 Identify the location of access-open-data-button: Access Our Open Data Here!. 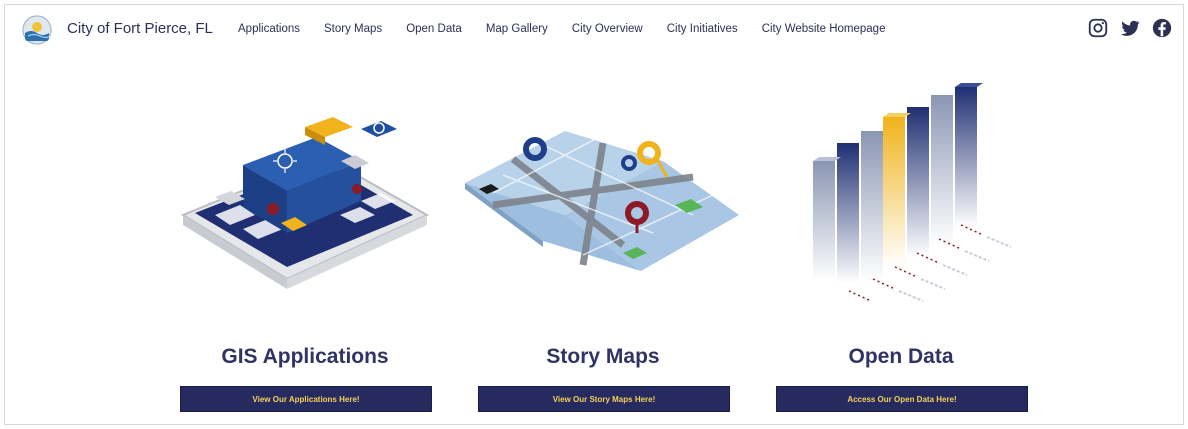
(902, 399).